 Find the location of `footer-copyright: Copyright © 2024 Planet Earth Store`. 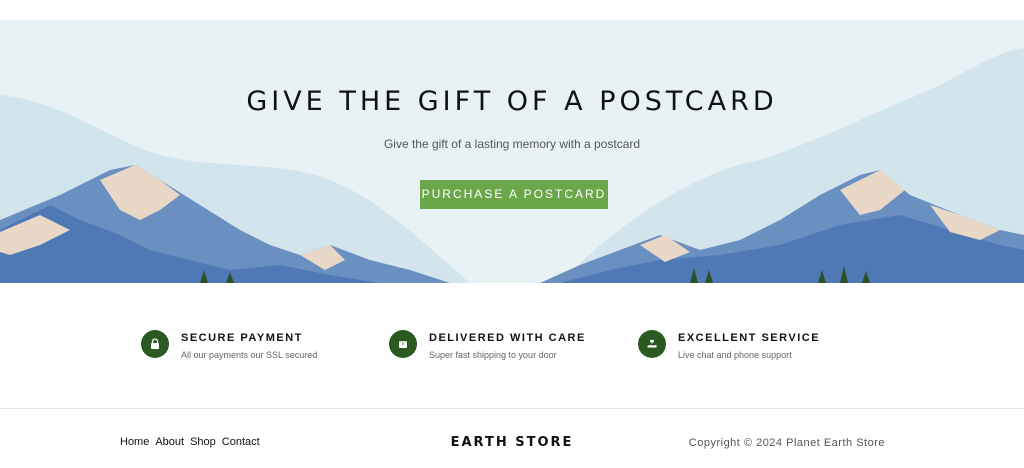

footer-copyright: Copyright © 2024 Planet Earth Store is located at coordinates (786, 443).